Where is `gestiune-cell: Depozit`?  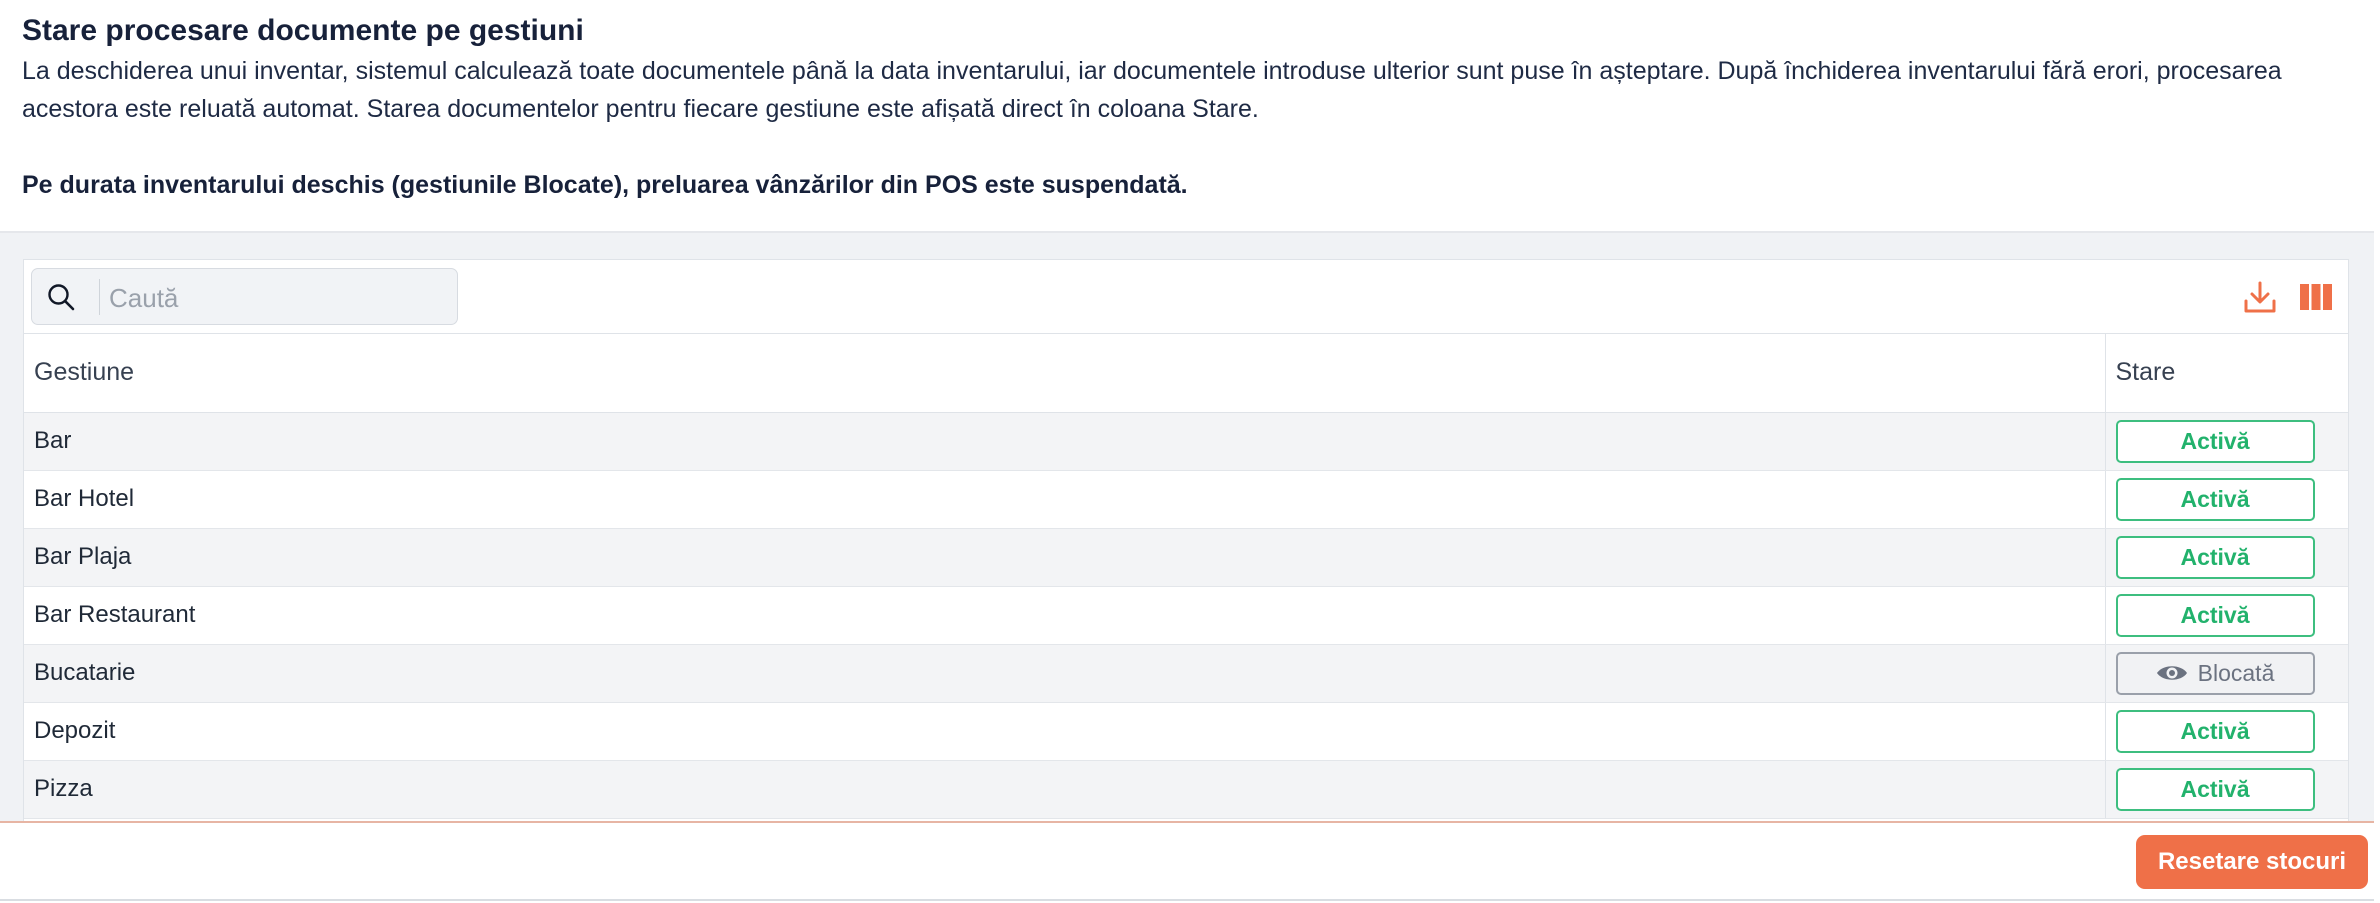
gestiune-cell: Depozit is located at coordinates (1064, 731).